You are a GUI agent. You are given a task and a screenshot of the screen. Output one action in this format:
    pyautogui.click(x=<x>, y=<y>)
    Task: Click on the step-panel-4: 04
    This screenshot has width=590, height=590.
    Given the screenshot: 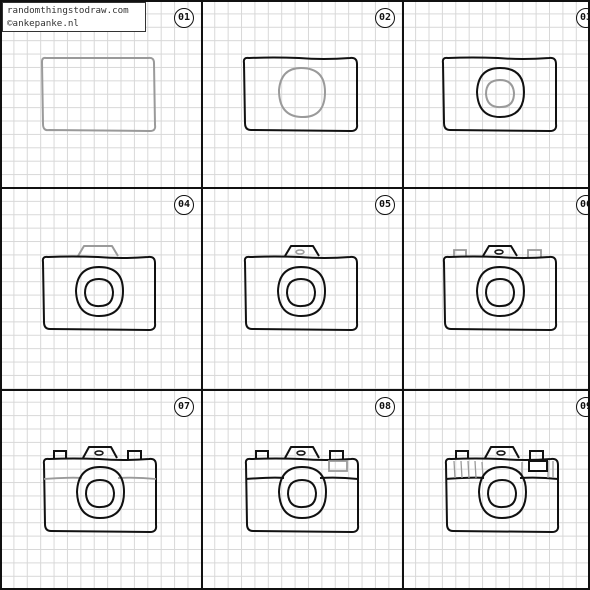 What is the action you would take?
    pyautogui.click(x=101, y=281)
    